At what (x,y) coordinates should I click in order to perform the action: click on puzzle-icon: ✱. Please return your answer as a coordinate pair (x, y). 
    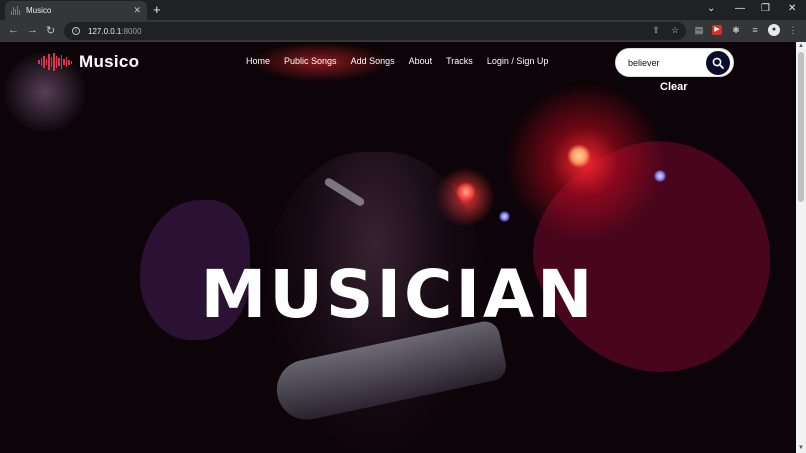
    Looking at the image, I should click on (736, 30).